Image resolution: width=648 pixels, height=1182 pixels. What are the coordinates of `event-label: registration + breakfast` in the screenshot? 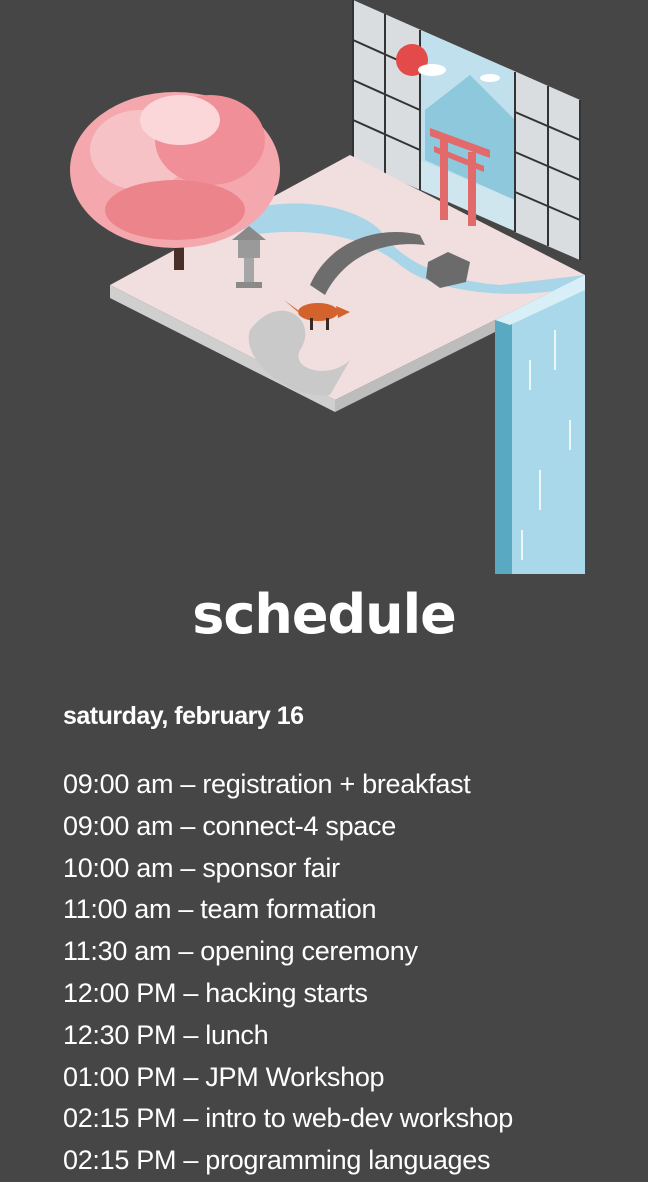 It's located at (336, 784).